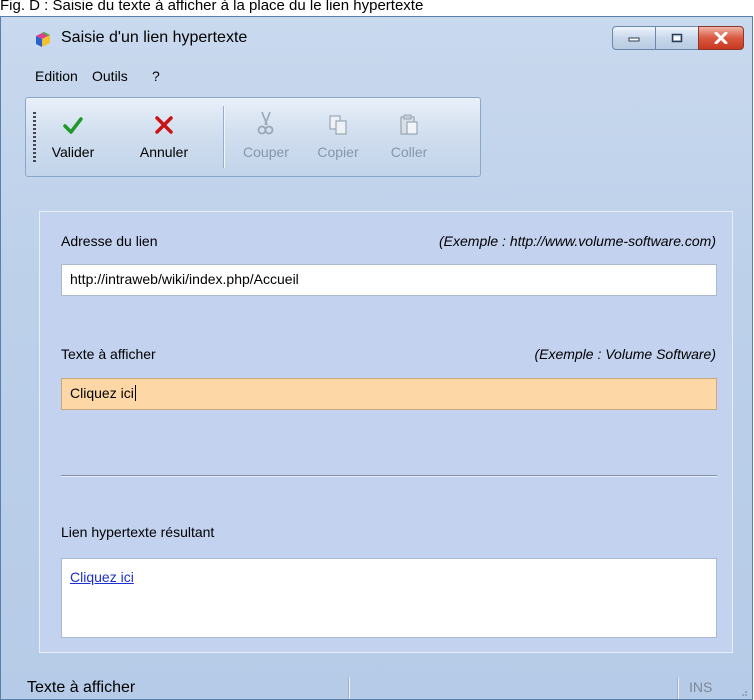  Describe the element at coordinates (223, 137) in the screenshot. I see `toolbar-separator` at that location.